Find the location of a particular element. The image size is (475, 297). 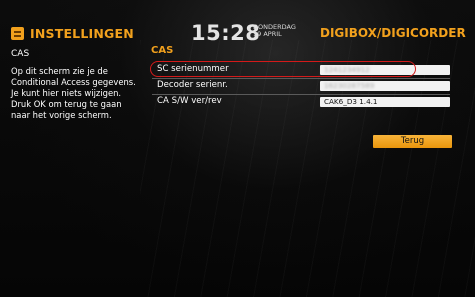

brand-title: DIGIBOX/DIGICORDER is located at coordinates (393, 33).